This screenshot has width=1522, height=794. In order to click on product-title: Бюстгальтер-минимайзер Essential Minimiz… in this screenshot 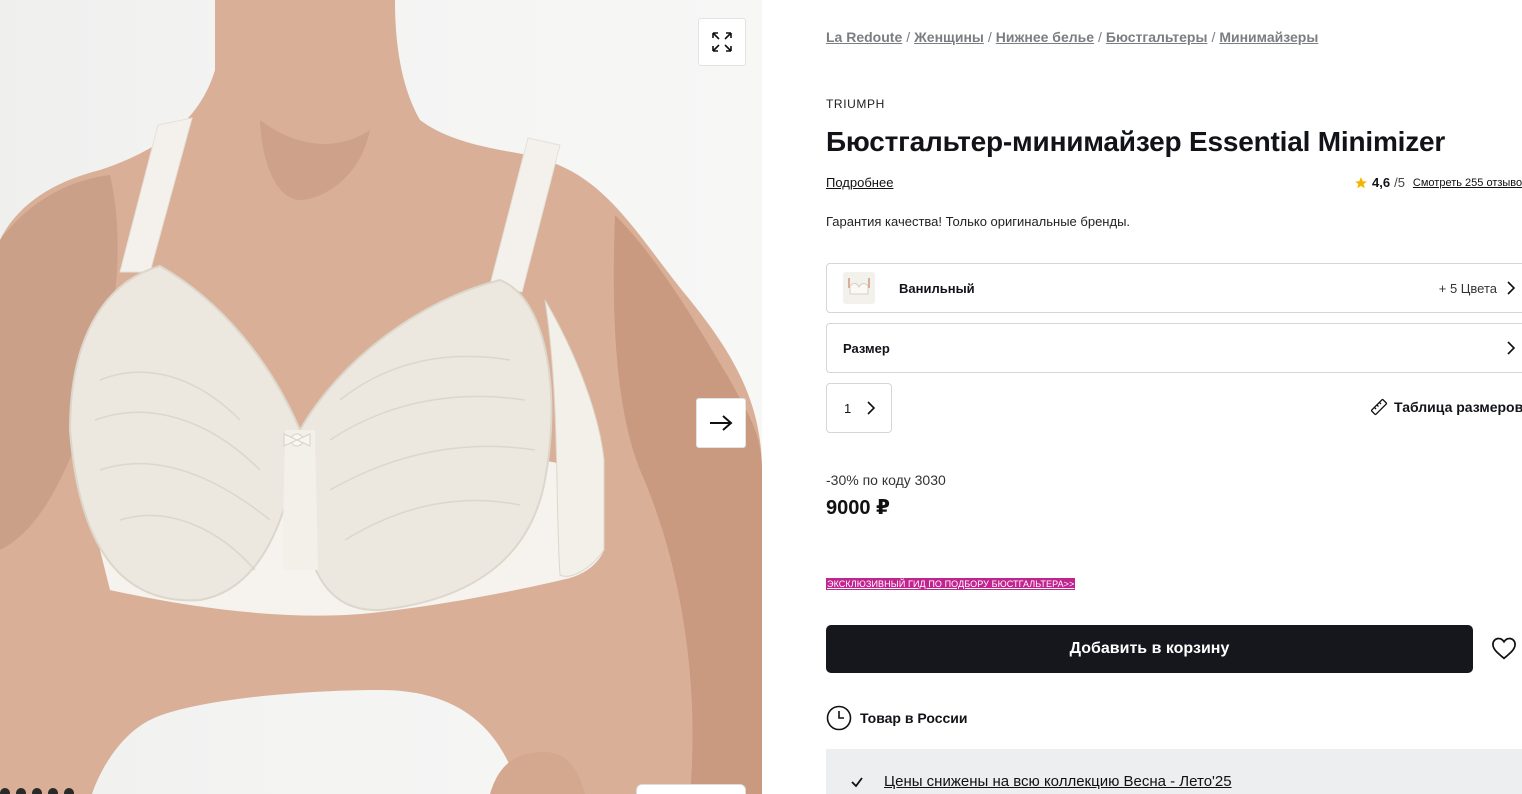, I will do `click(1136, 141)`.